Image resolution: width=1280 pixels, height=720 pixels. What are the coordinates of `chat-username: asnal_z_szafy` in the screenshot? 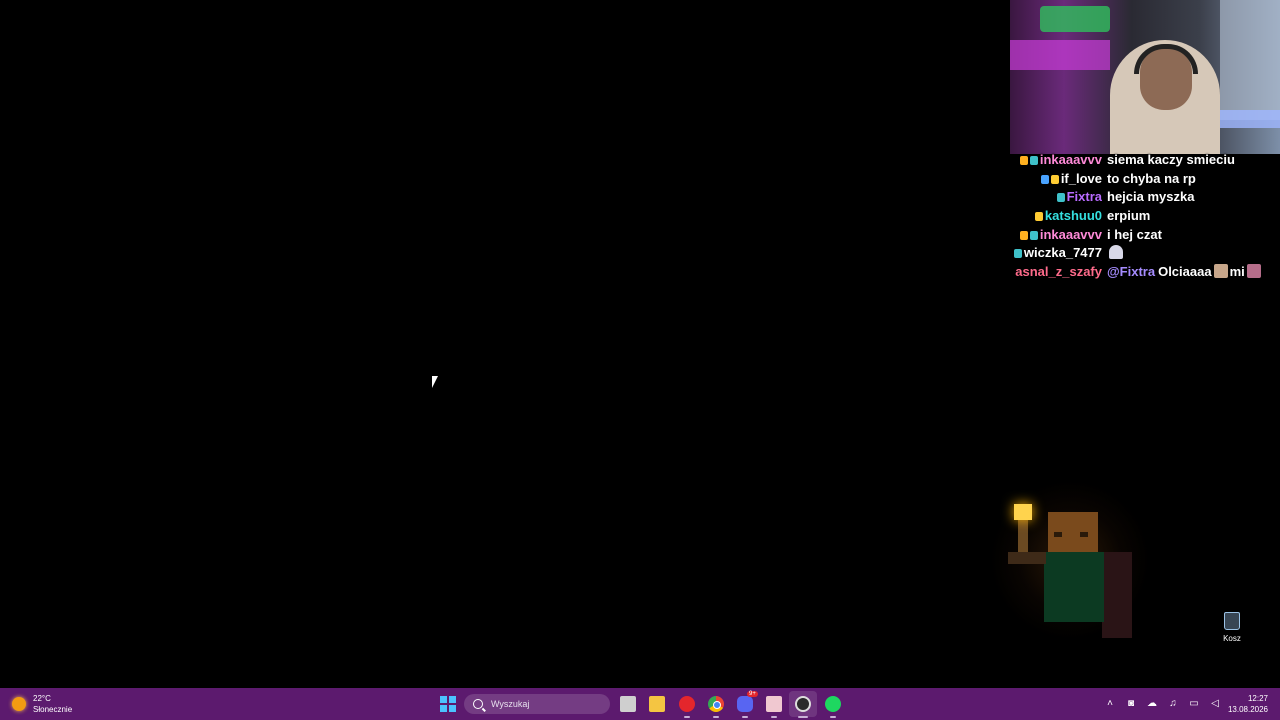 It's located at (1058, 271).